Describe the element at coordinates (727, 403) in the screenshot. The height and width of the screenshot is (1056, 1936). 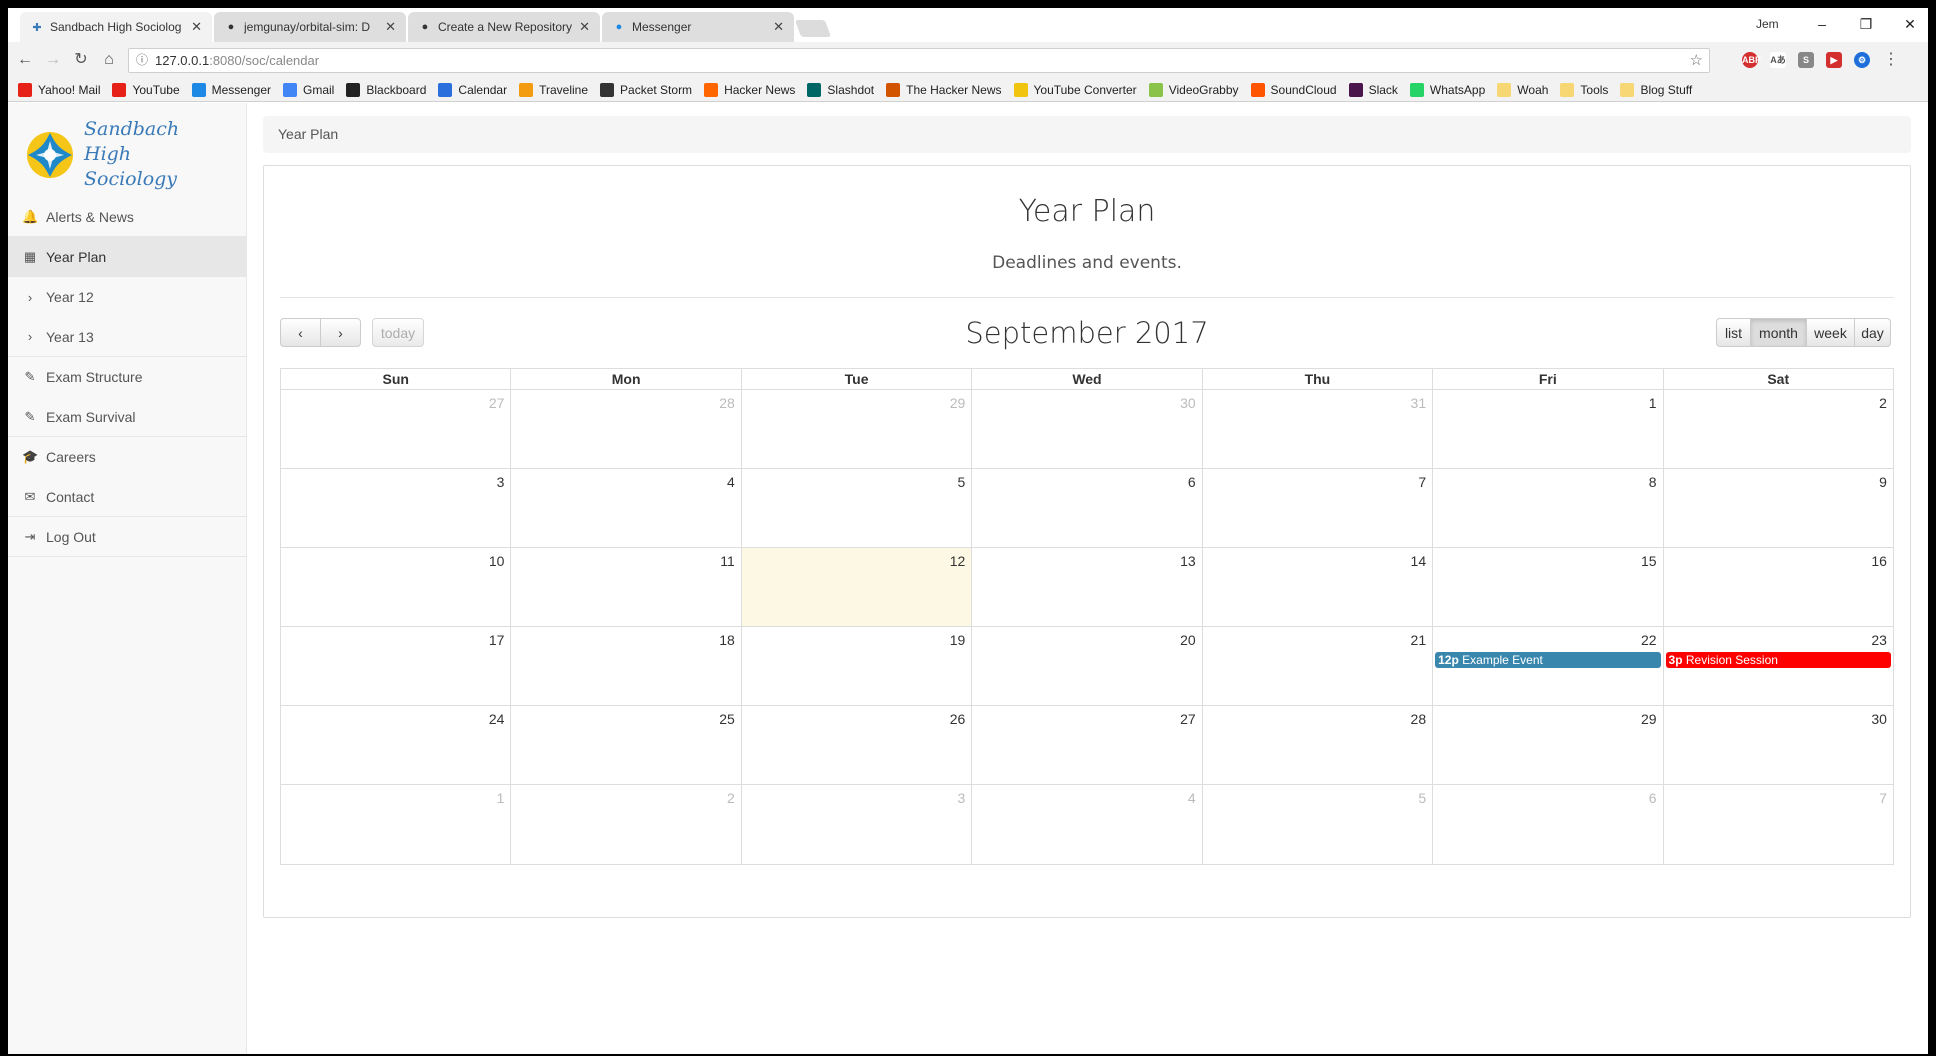
I see `day-number: 28` at that location.